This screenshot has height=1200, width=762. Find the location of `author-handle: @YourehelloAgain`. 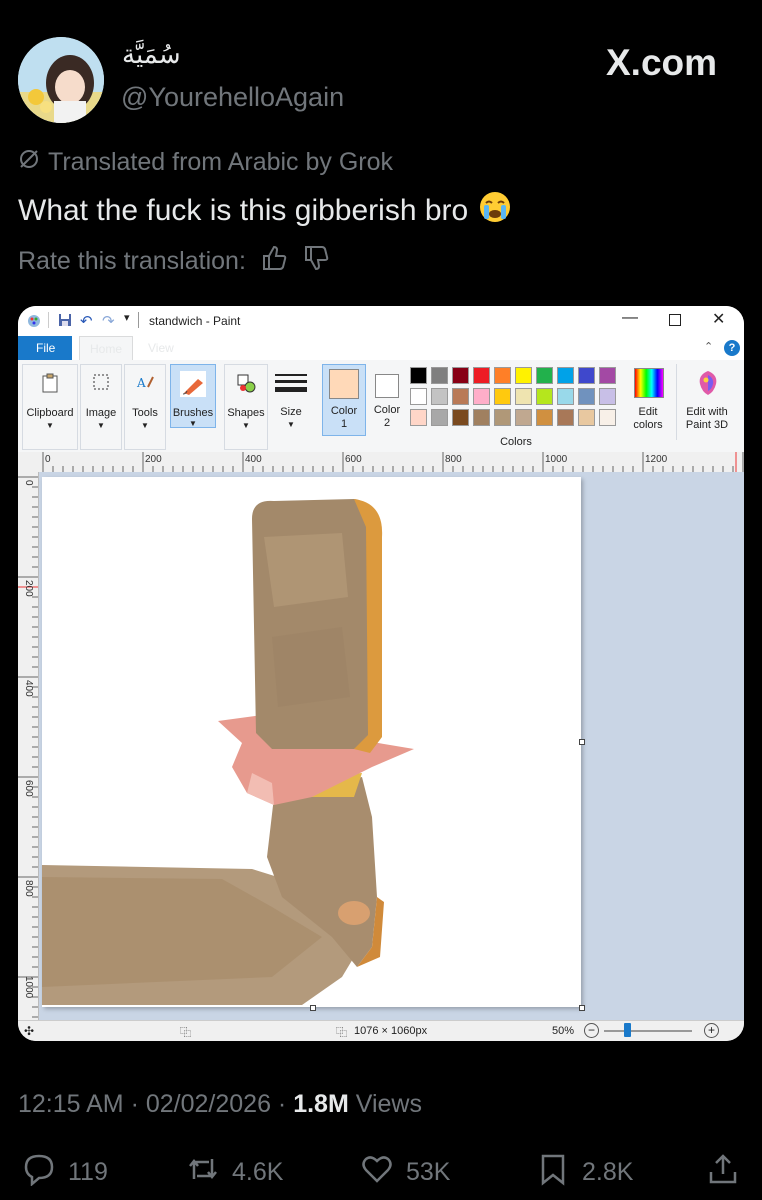

author-handle: @YourehelloAgain is located at coordinates (232, 97).